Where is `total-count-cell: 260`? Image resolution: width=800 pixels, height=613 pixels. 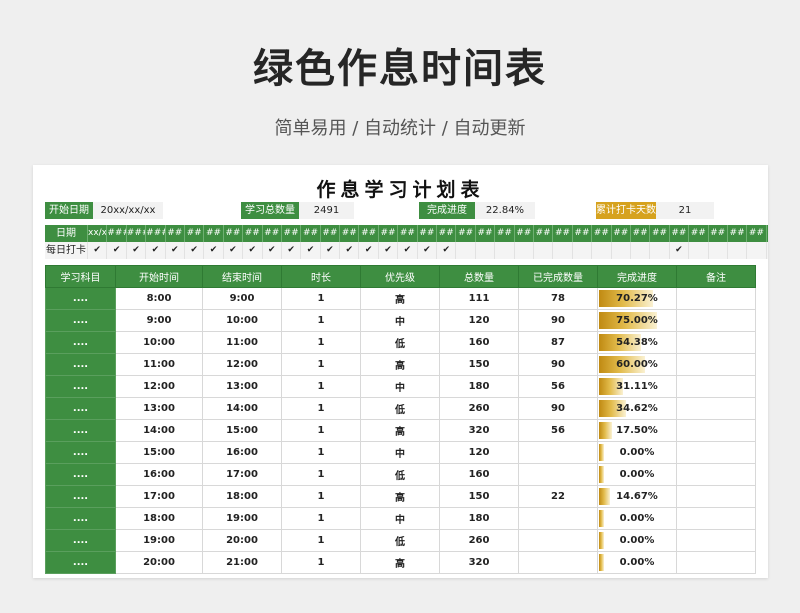
total-count-cell: 260 is located at coordinates (479, 408).